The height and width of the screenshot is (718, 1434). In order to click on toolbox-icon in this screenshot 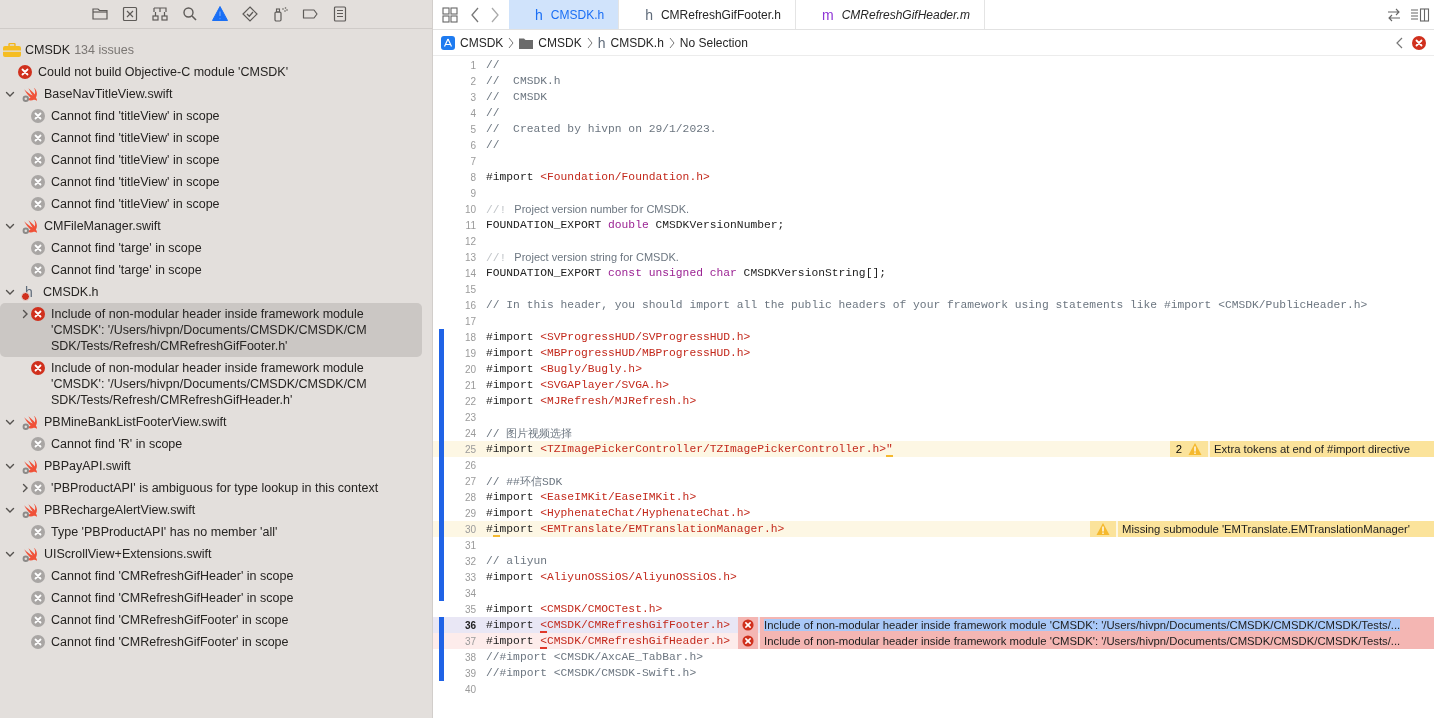, I will do `click(12, 50)`.